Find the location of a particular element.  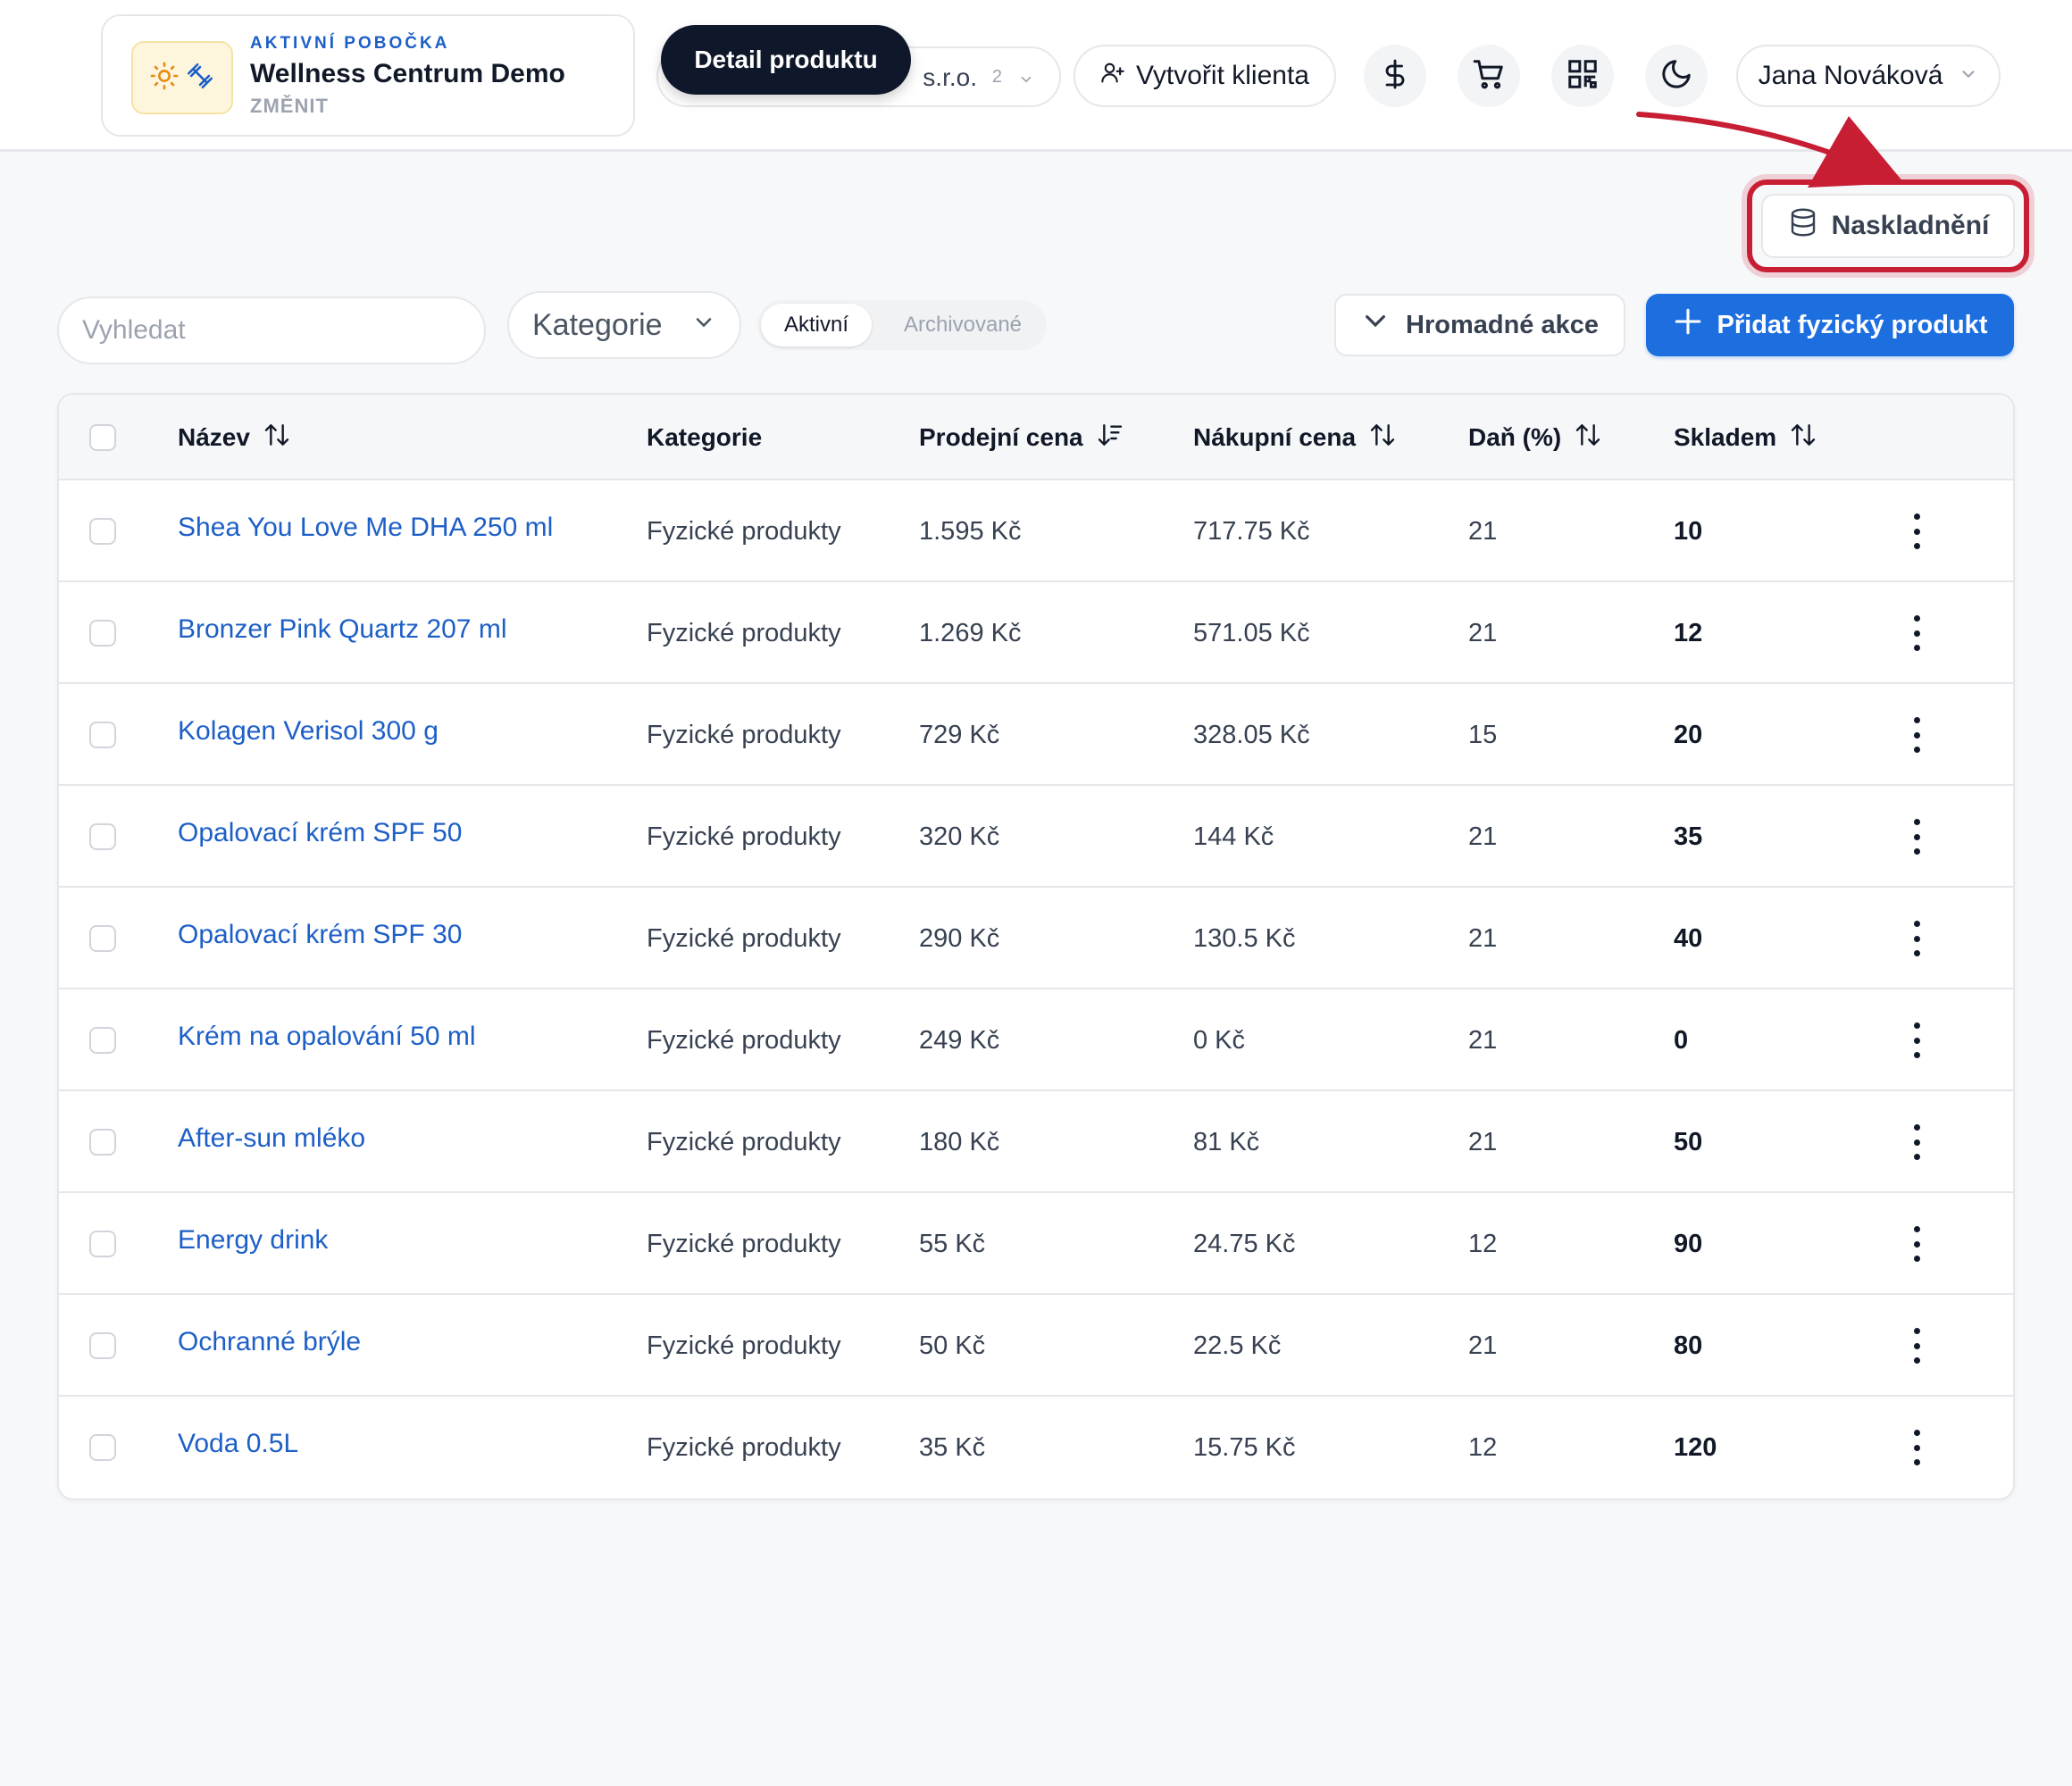

tab-archived: Archivované is located at coordinates (962, 325).